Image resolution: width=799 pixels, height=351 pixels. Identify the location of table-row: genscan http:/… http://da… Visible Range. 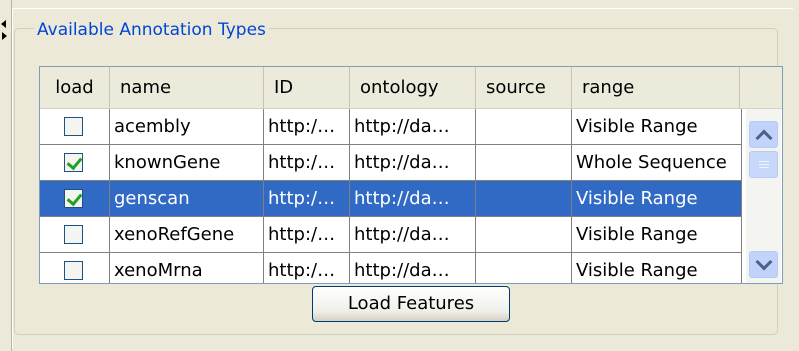
(391, 199).